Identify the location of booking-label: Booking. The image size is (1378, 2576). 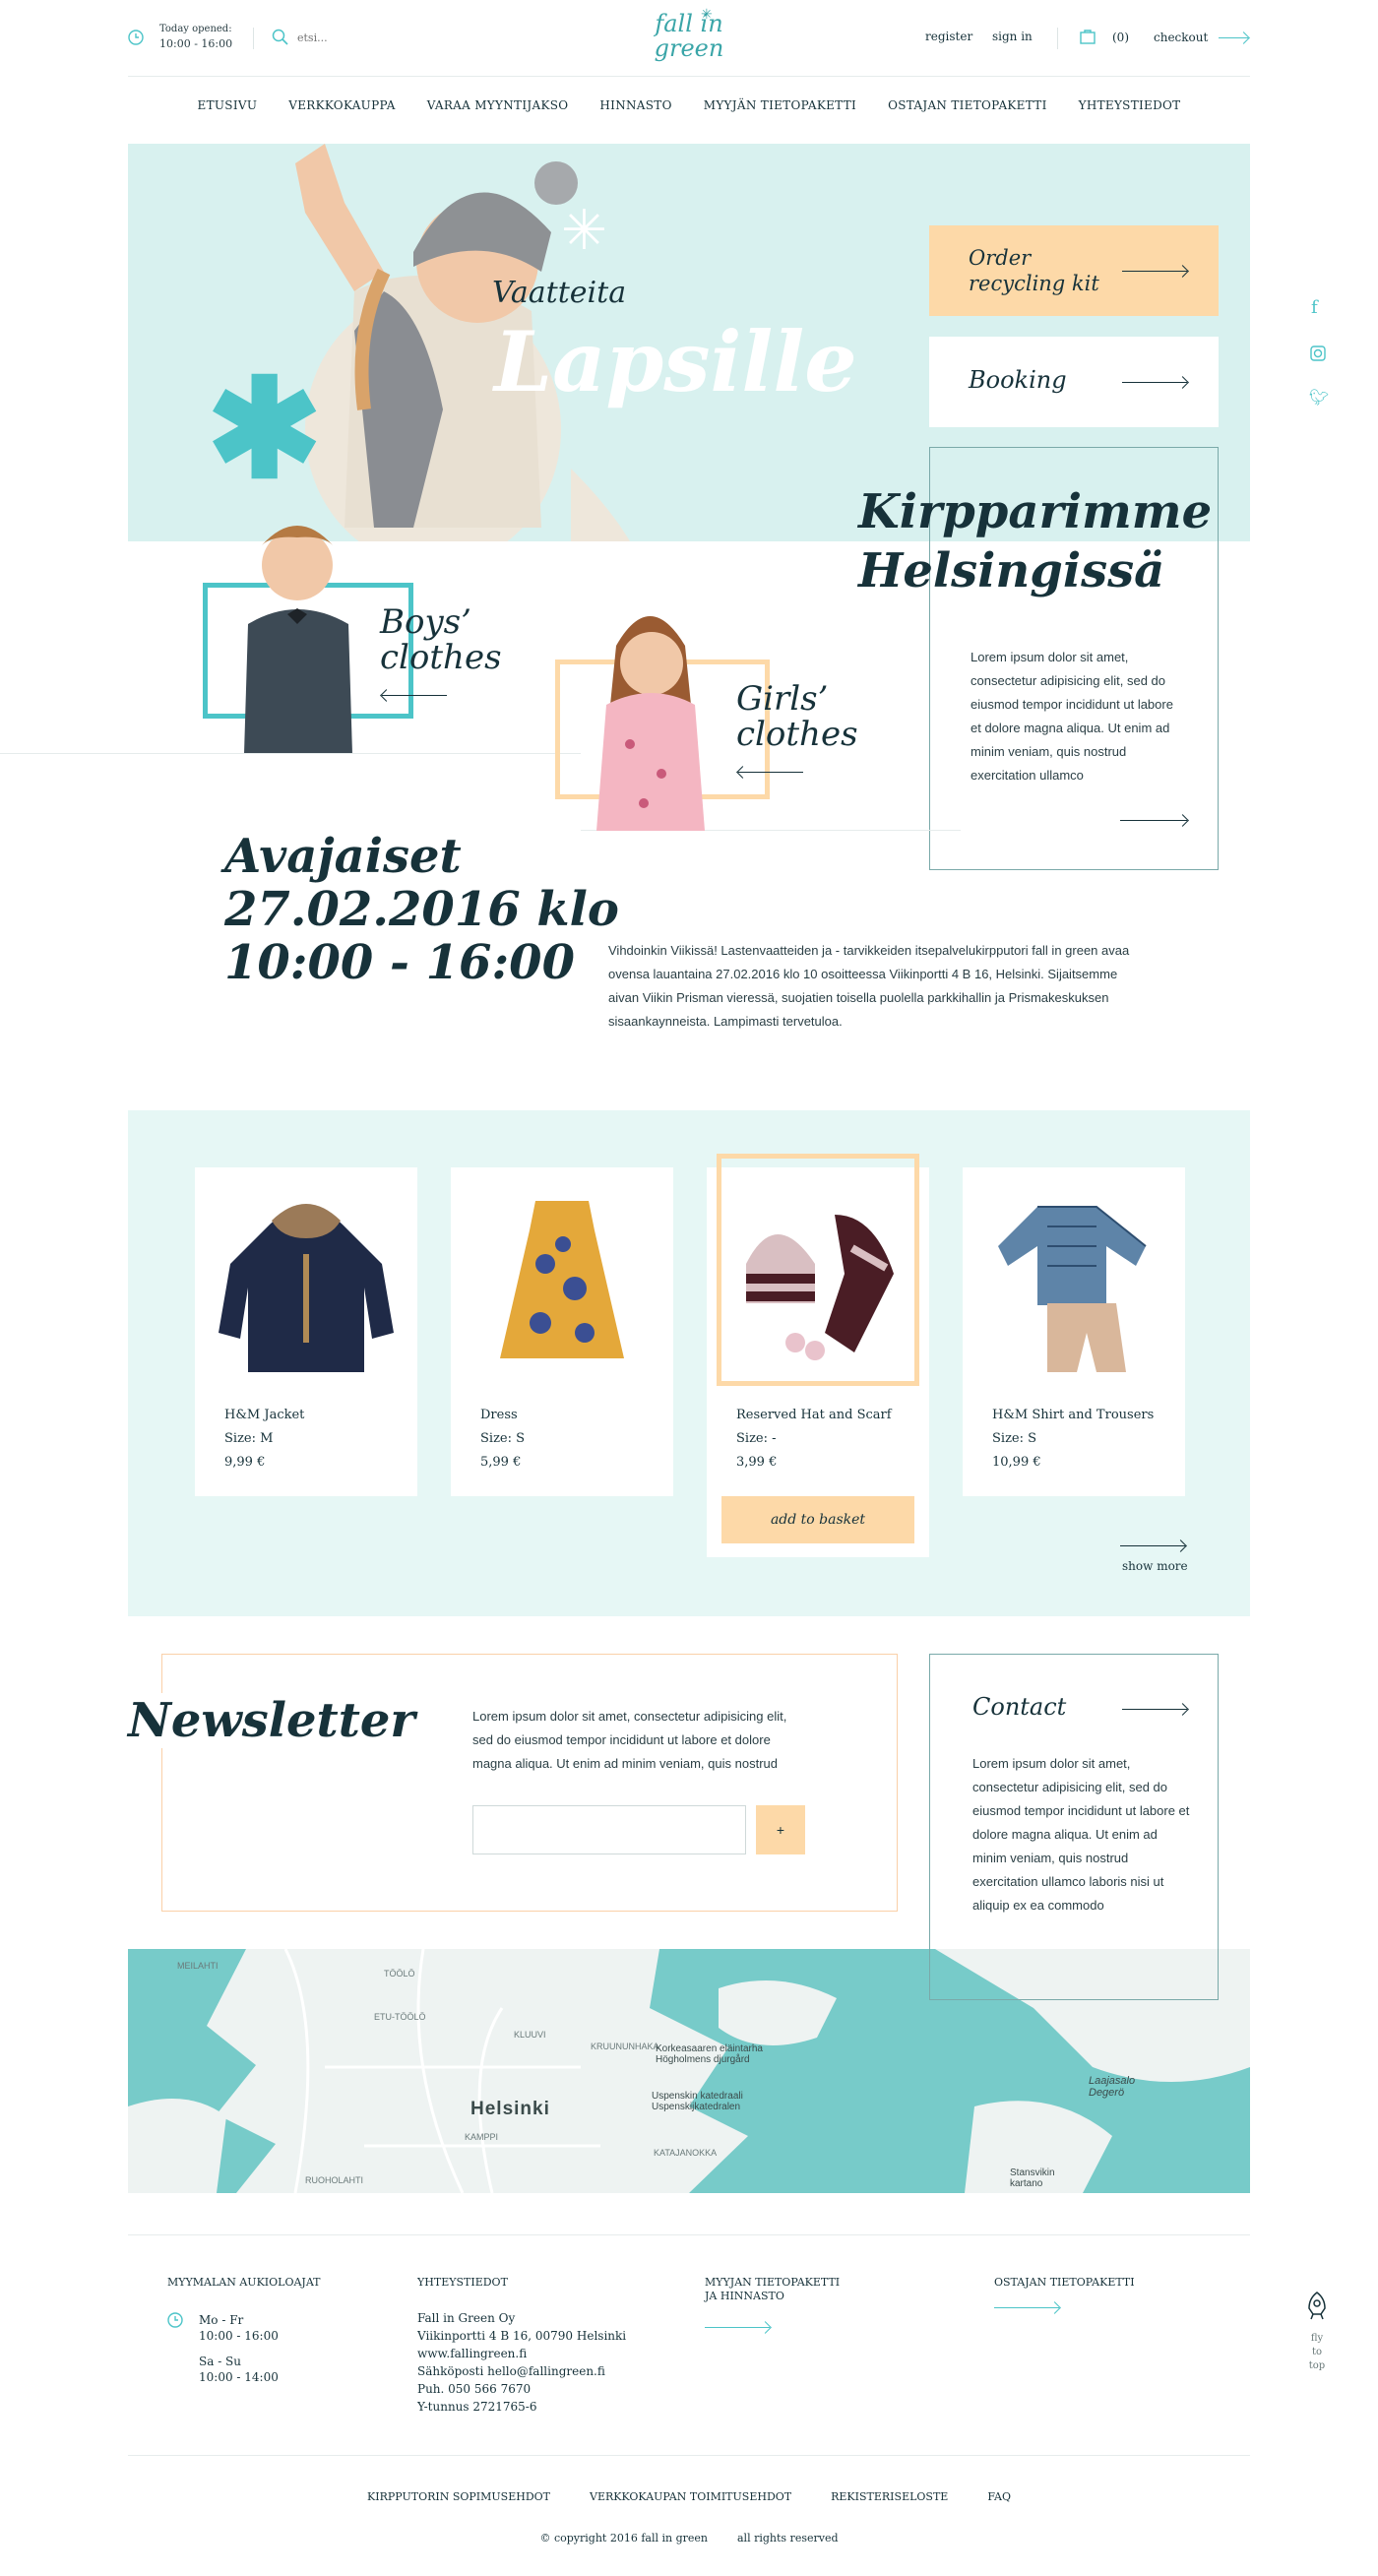
(1018, 380).